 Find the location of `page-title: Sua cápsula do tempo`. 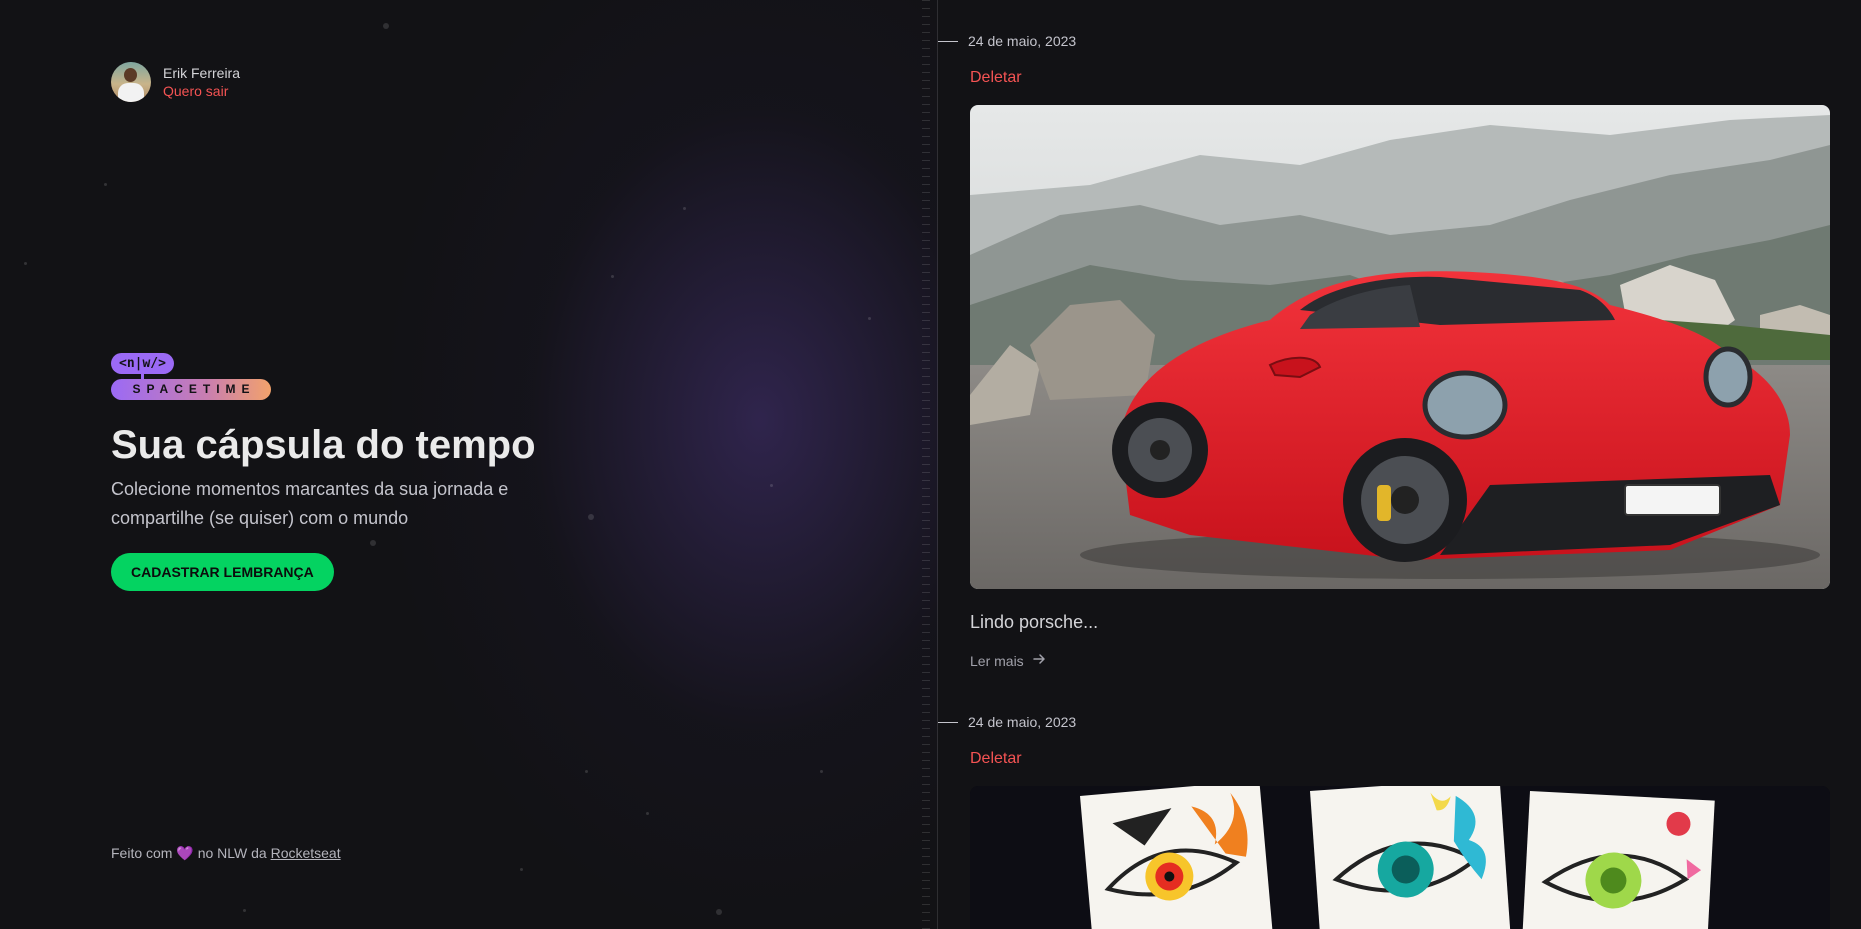

page-title: Sua cápsula do tempo is located at coordinates (323, 445).